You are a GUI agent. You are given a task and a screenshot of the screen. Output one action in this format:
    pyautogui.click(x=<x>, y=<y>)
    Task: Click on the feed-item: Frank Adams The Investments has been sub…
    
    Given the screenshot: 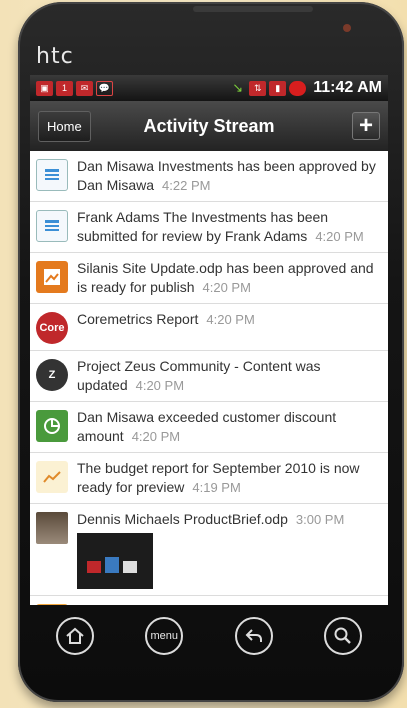 What is the action you would take?
    pyautogui.click(x=209, y=227)
    